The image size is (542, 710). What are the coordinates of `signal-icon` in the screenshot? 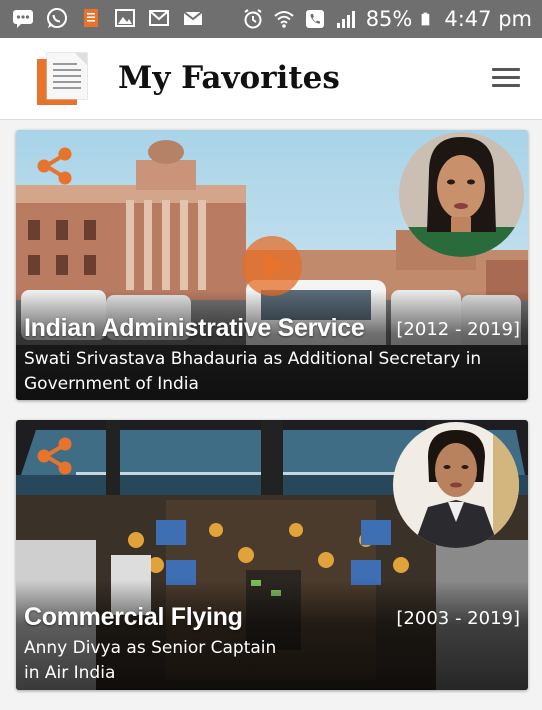 It's located at (345, 19).